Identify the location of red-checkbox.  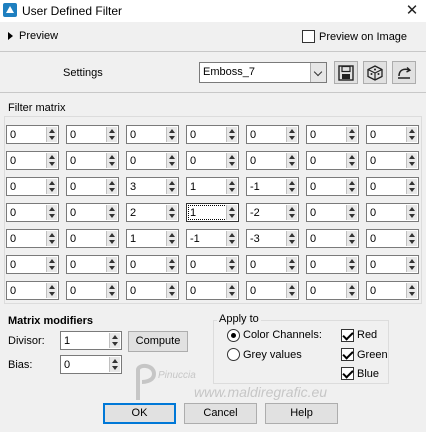
(347, 335).